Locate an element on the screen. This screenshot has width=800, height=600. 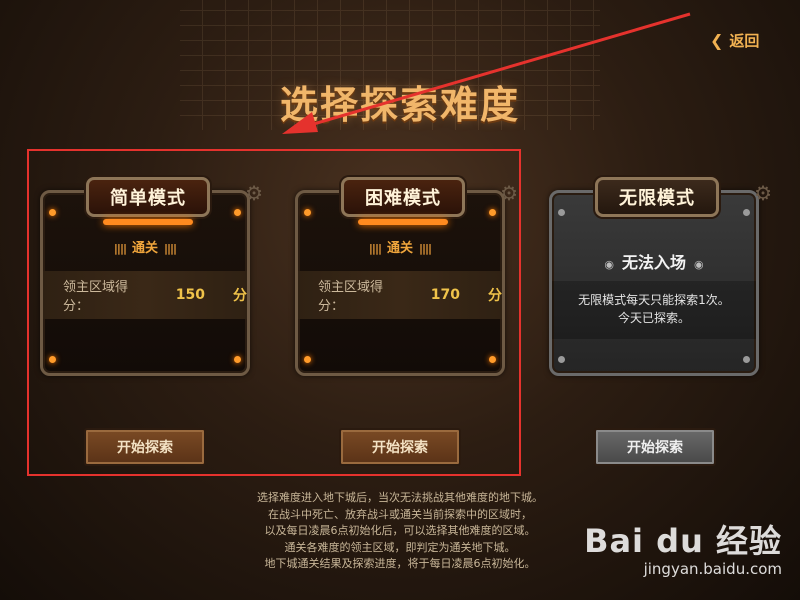
note-line: 选择难度进入地下城后，当次无法挑战其他难度的地下城。 is located at coordinates (400, 497).